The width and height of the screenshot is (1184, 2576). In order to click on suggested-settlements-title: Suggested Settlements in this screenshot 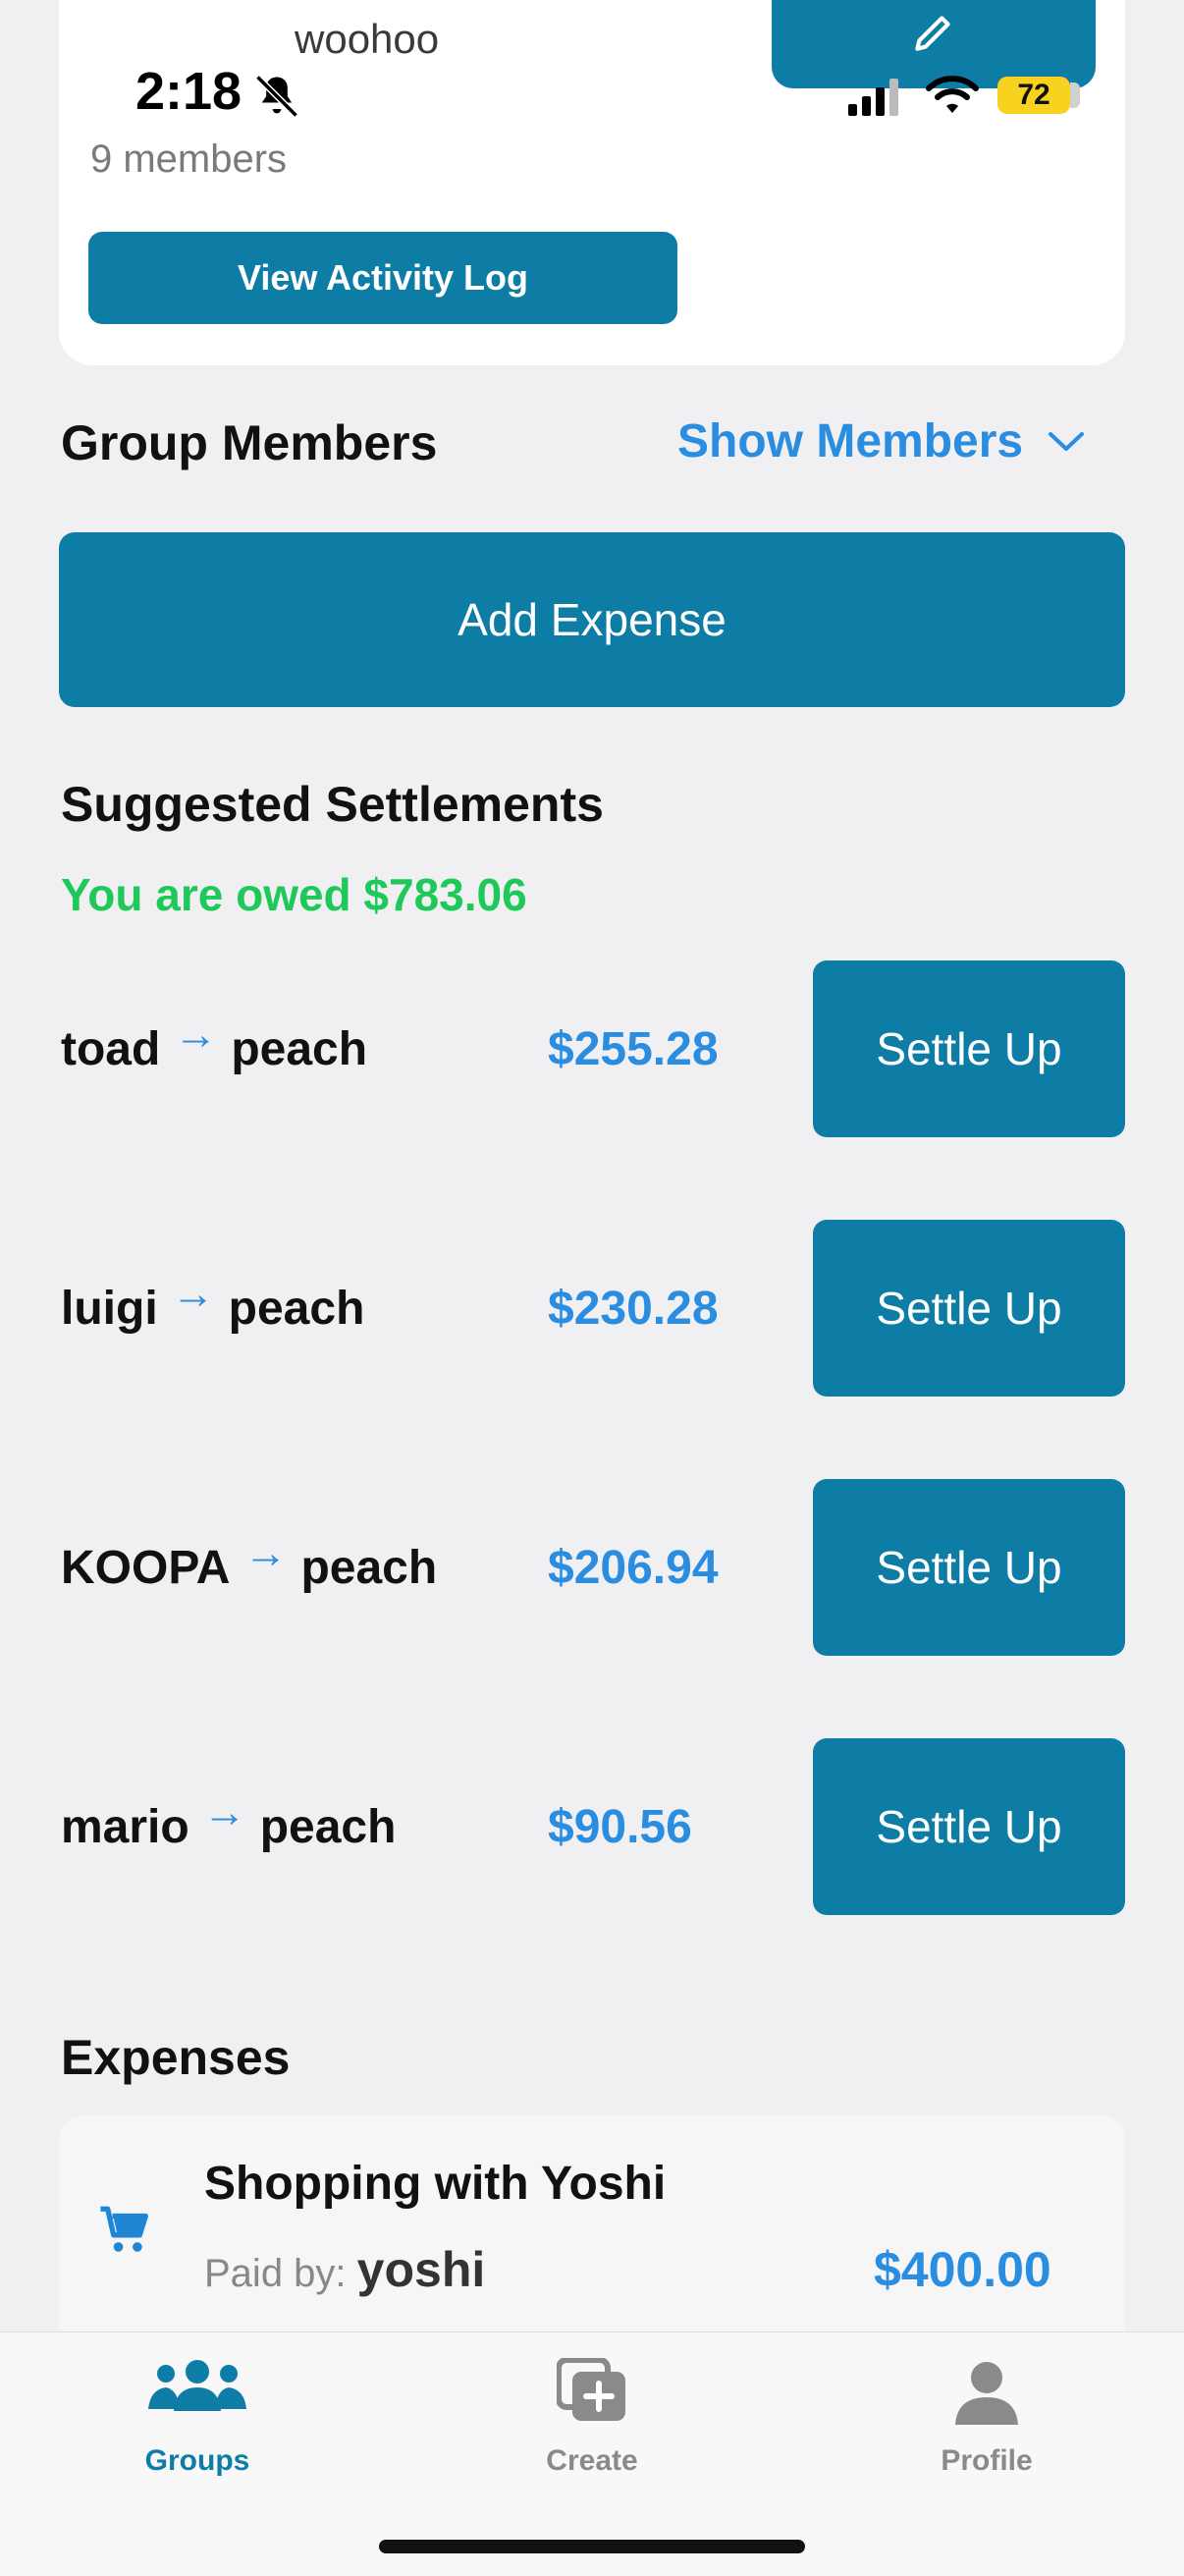, I will do `click(332, 804)`.